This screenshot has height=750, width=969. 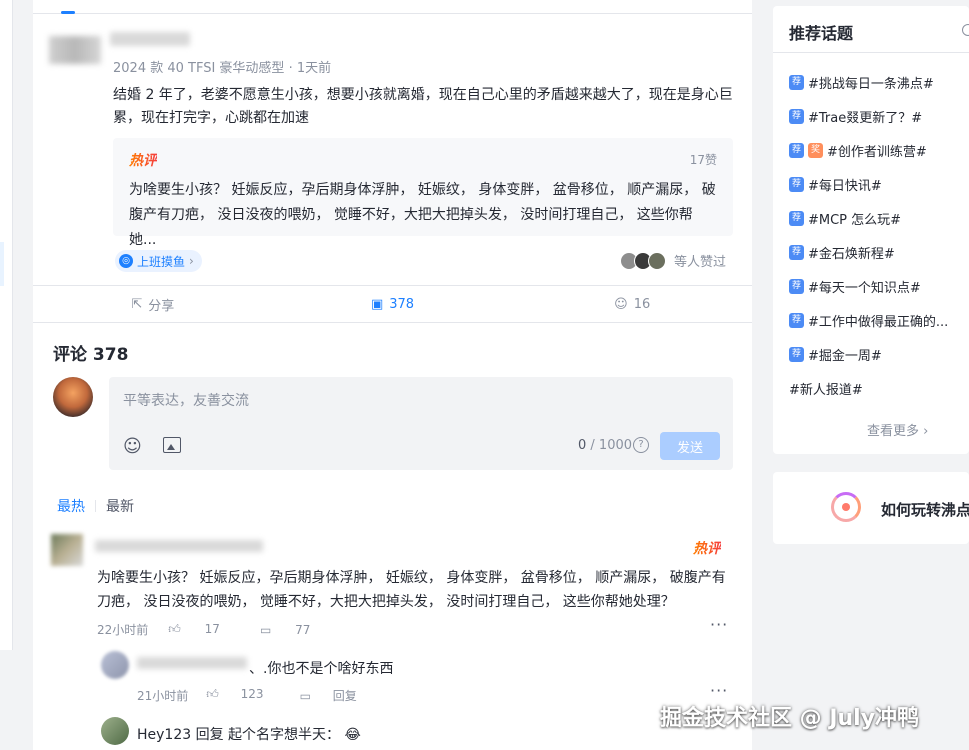 I want to click on topic-tag: ◎ 上班摸鱼 ›, so click(x=158, y=261).